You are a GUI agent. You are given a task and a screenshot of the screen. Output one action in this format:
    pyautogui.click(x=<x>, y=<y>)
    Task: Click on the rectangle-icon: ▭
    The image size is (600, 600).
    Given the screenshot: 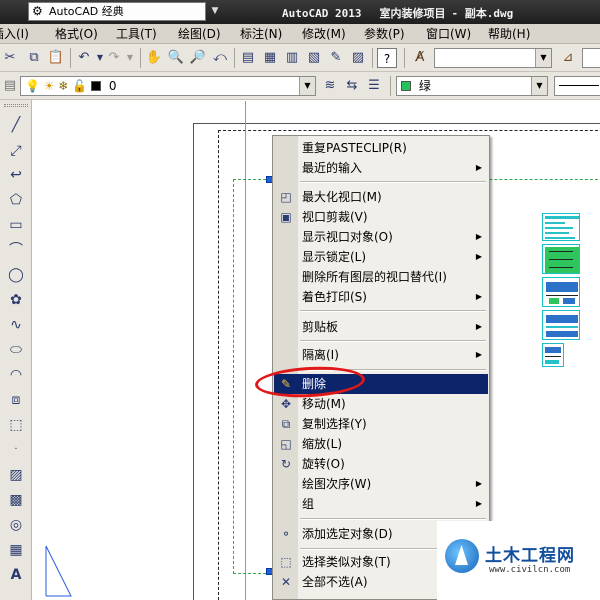 What is the action you would take?
    pyautogui.click(x=16, y=225)
    